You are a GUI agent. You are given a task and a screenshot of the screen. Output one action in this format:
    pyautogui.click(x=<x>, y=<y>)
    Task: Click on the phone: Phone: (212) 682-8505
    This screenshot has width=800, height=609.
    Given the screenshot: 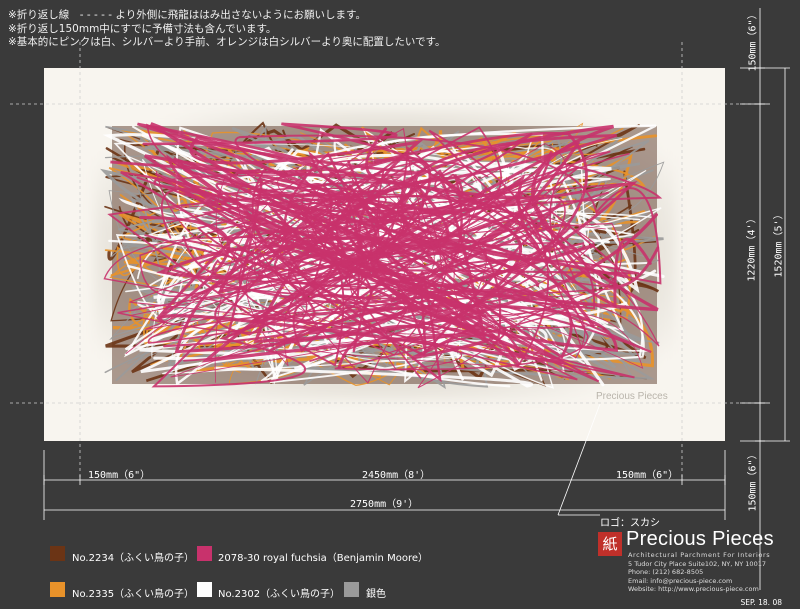 What is the action you would take?
    pyautogui.click(x=666, y=572)
    